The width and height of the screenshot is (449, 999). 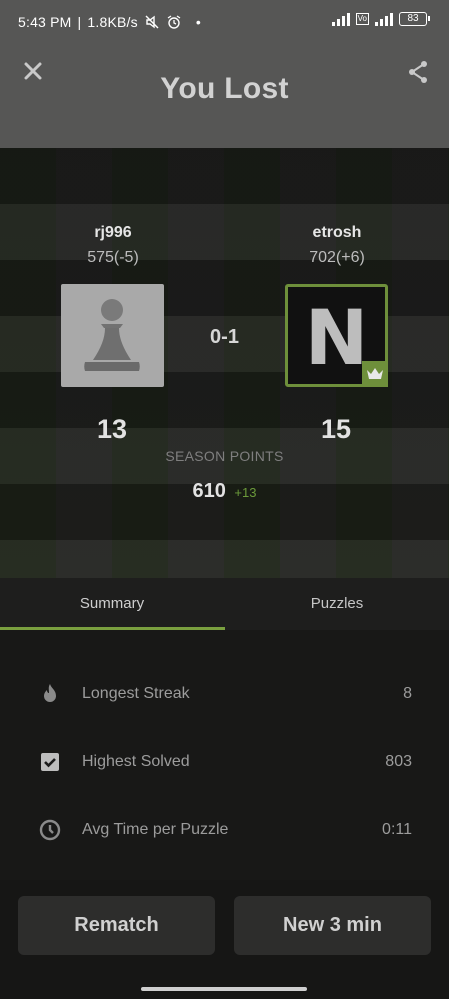 I want to click on status-right: Vo 83, so click(x=380, y=19).